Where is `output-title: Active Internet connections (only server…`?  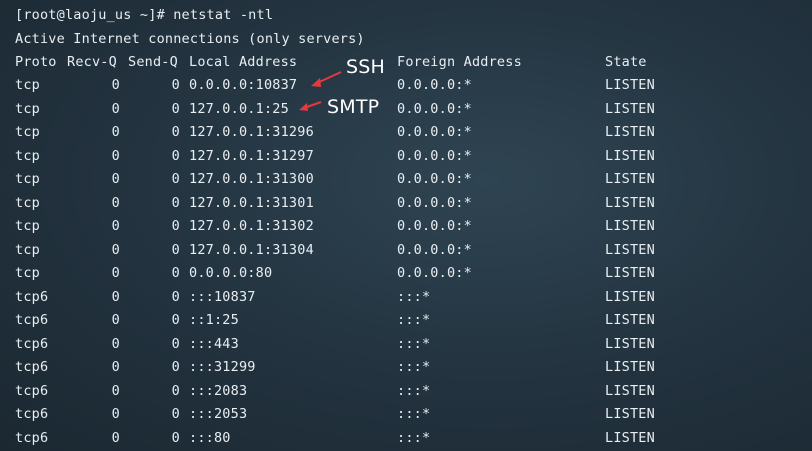 output-title: Active Internet connections (only server… is located at coordinates (190, 39).